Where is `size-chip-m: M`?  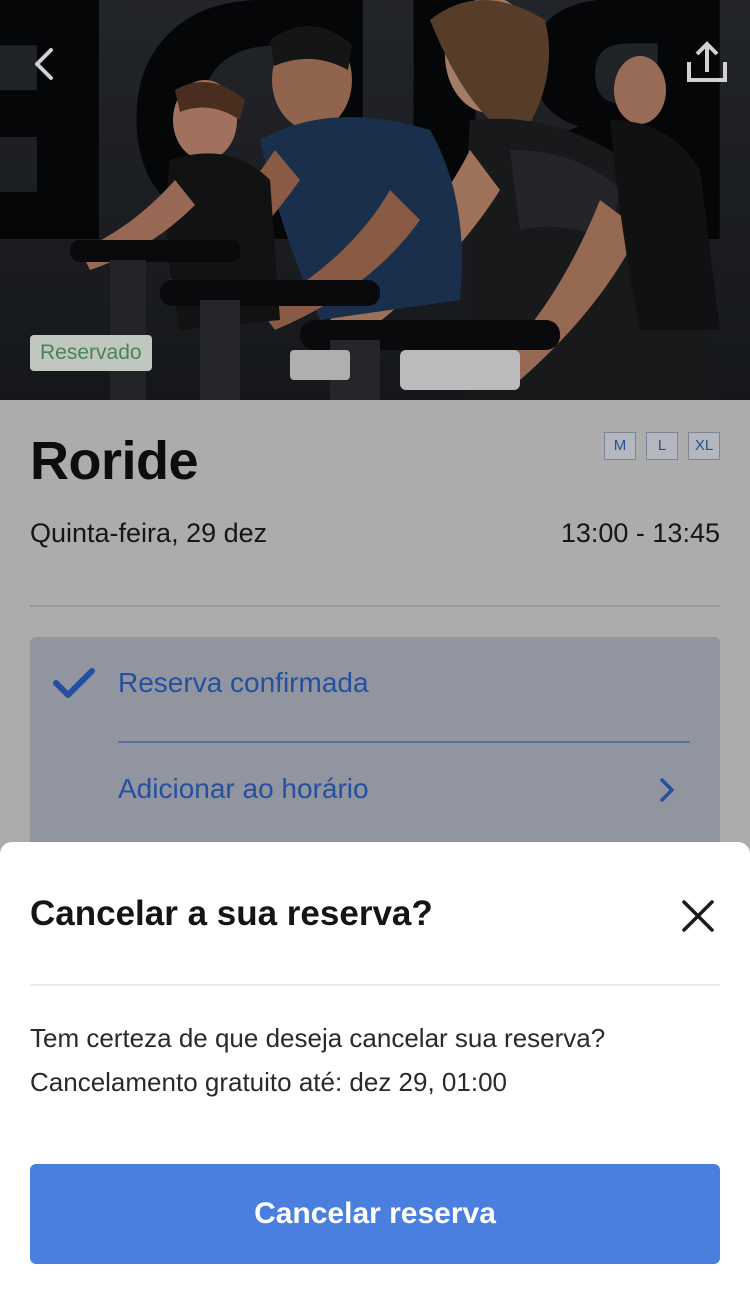 size-chip-m: M is located at coordinates (620, 446).